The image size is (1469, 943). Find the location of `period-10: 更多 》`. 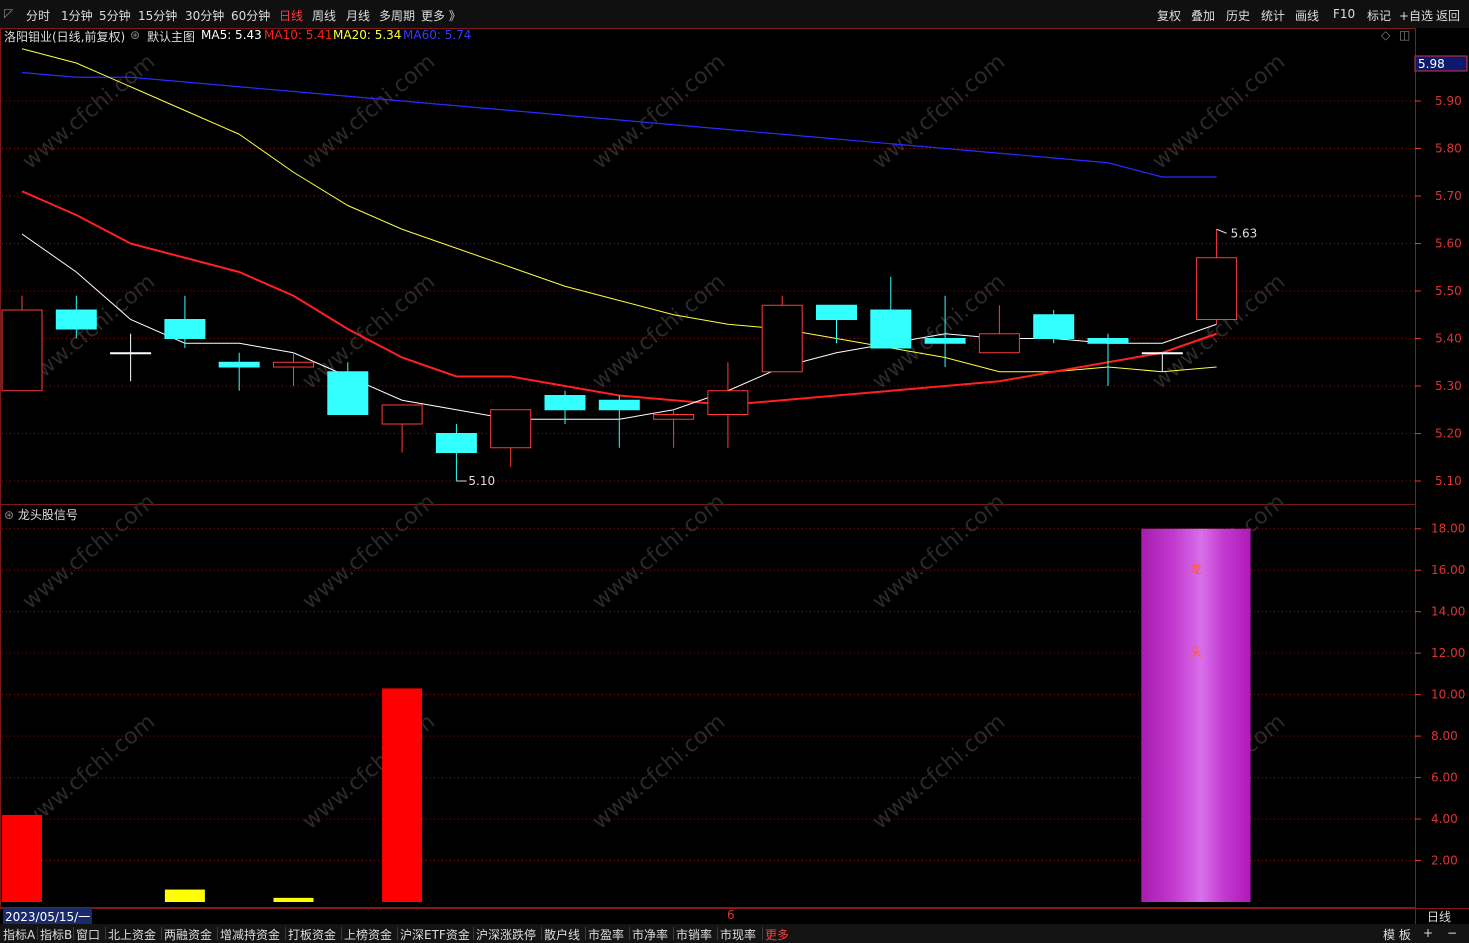

period-10: 更多 》 is located at coordinates (441, 15).